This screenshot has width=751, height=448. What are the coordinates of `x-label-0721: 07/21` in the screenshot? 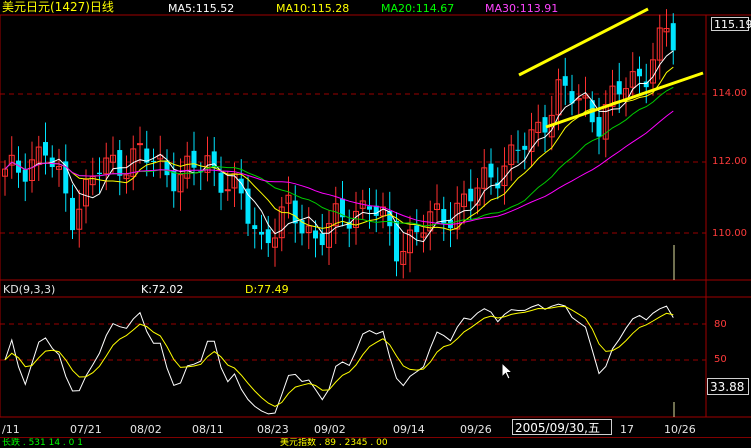 It's located at (86, 429).